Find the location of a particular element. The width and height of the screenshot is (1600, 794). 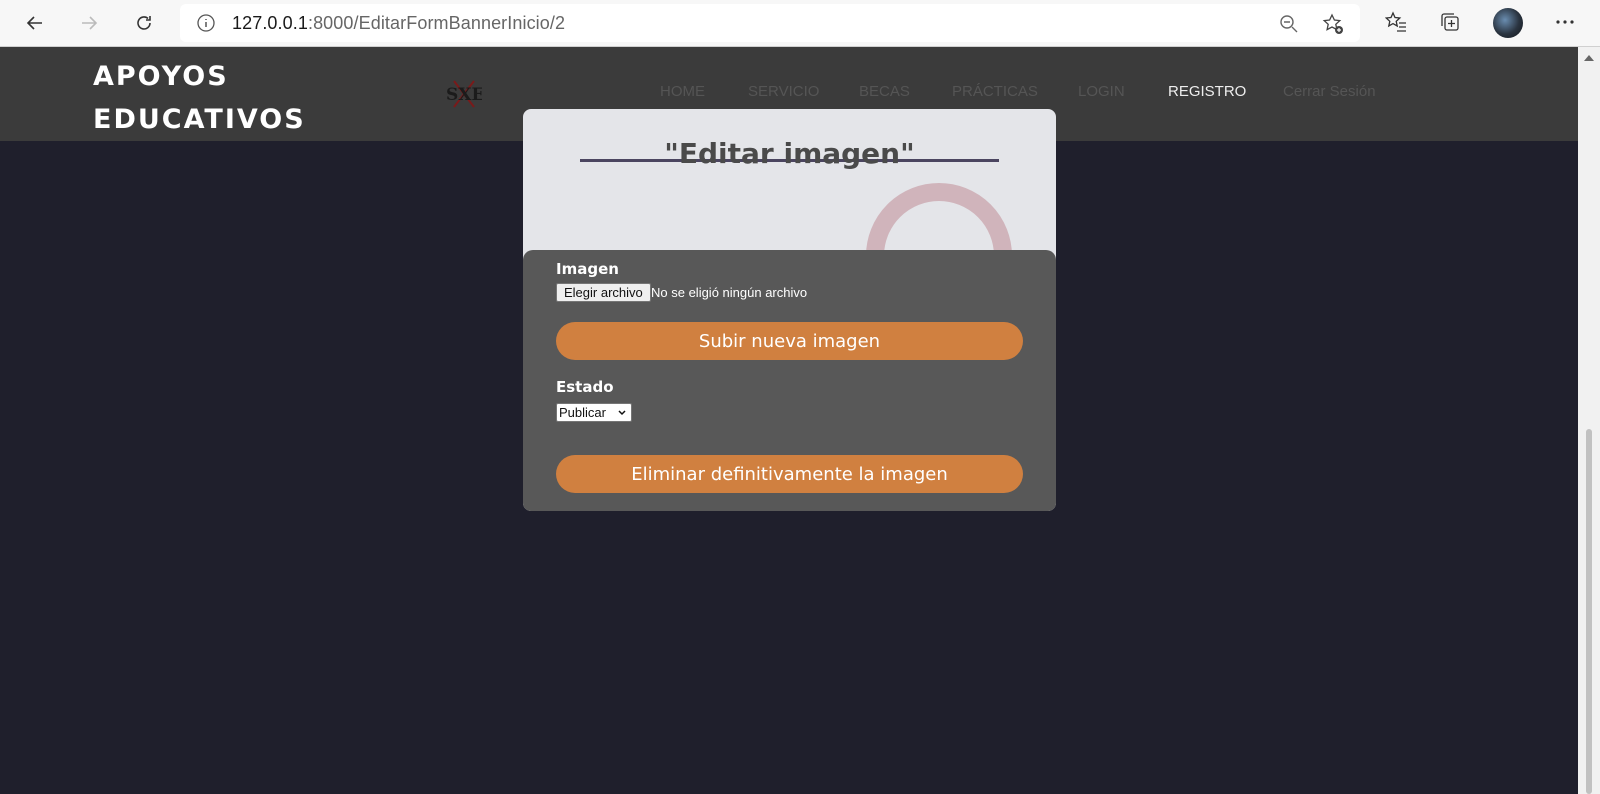

brand-line-2: EDUCATIVOS is located at coordinates (199, 119).